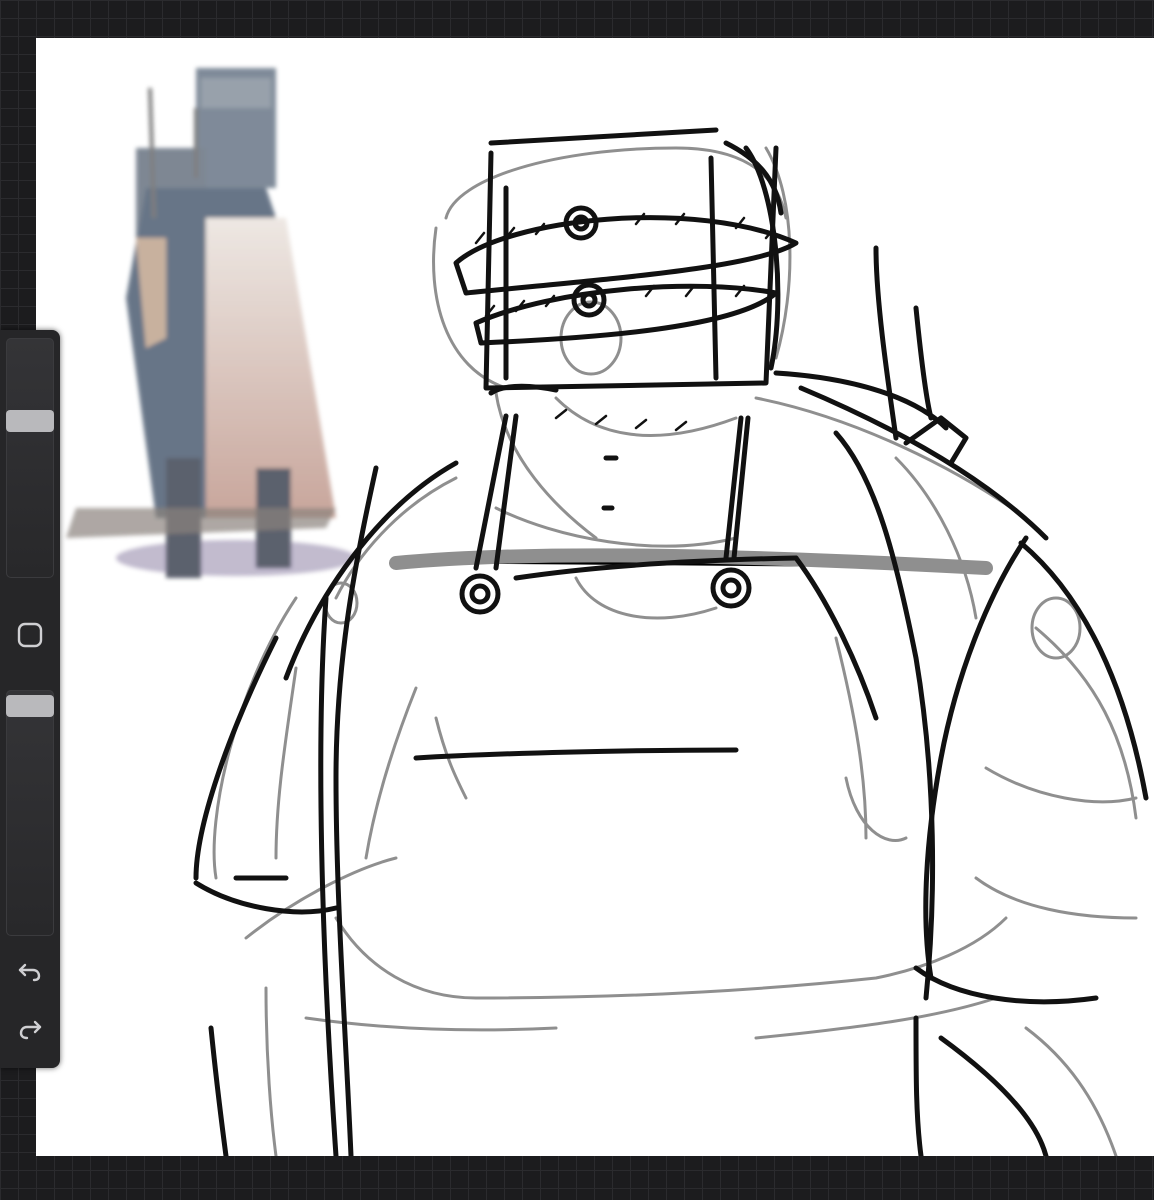 This screenshot has height=1200, width=1154. What do you see at coordinates (30, 813) in the screenshot?
I see `brush-opacity-slider` at bounding box center [30, 813].